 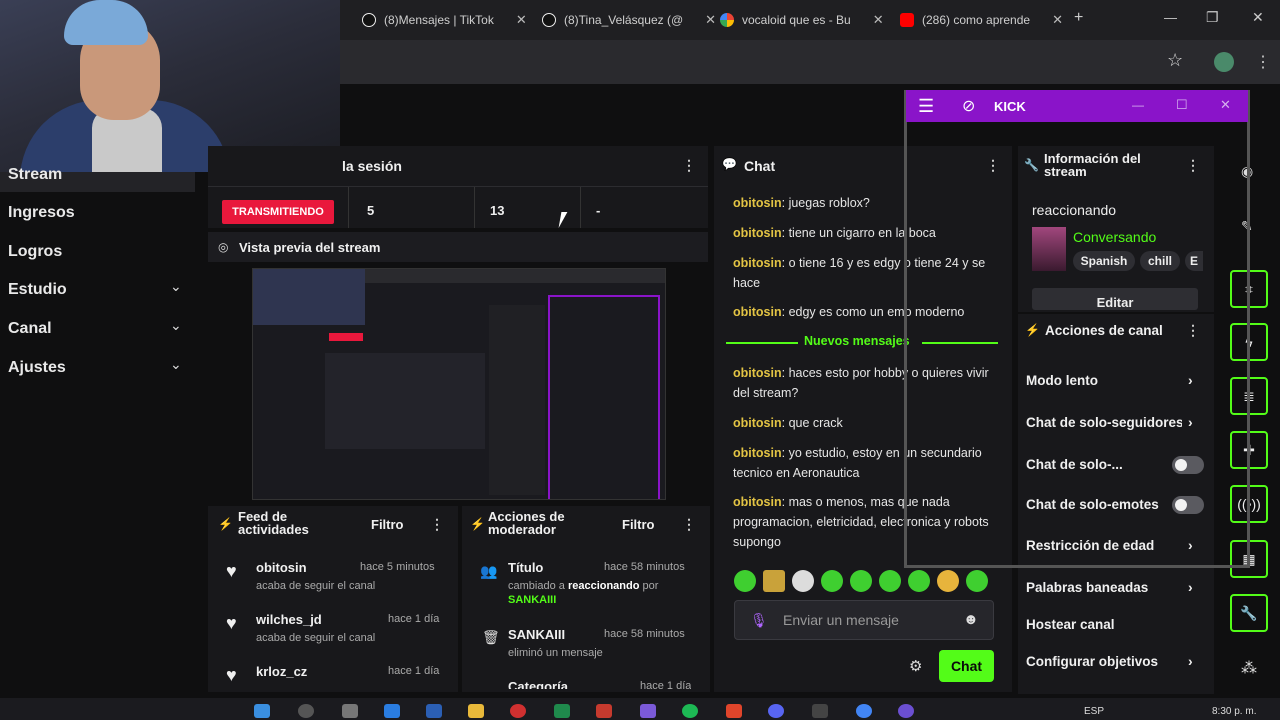 I want to click on hamburger-menu-icon: ☰, so click(x=926, y=106).